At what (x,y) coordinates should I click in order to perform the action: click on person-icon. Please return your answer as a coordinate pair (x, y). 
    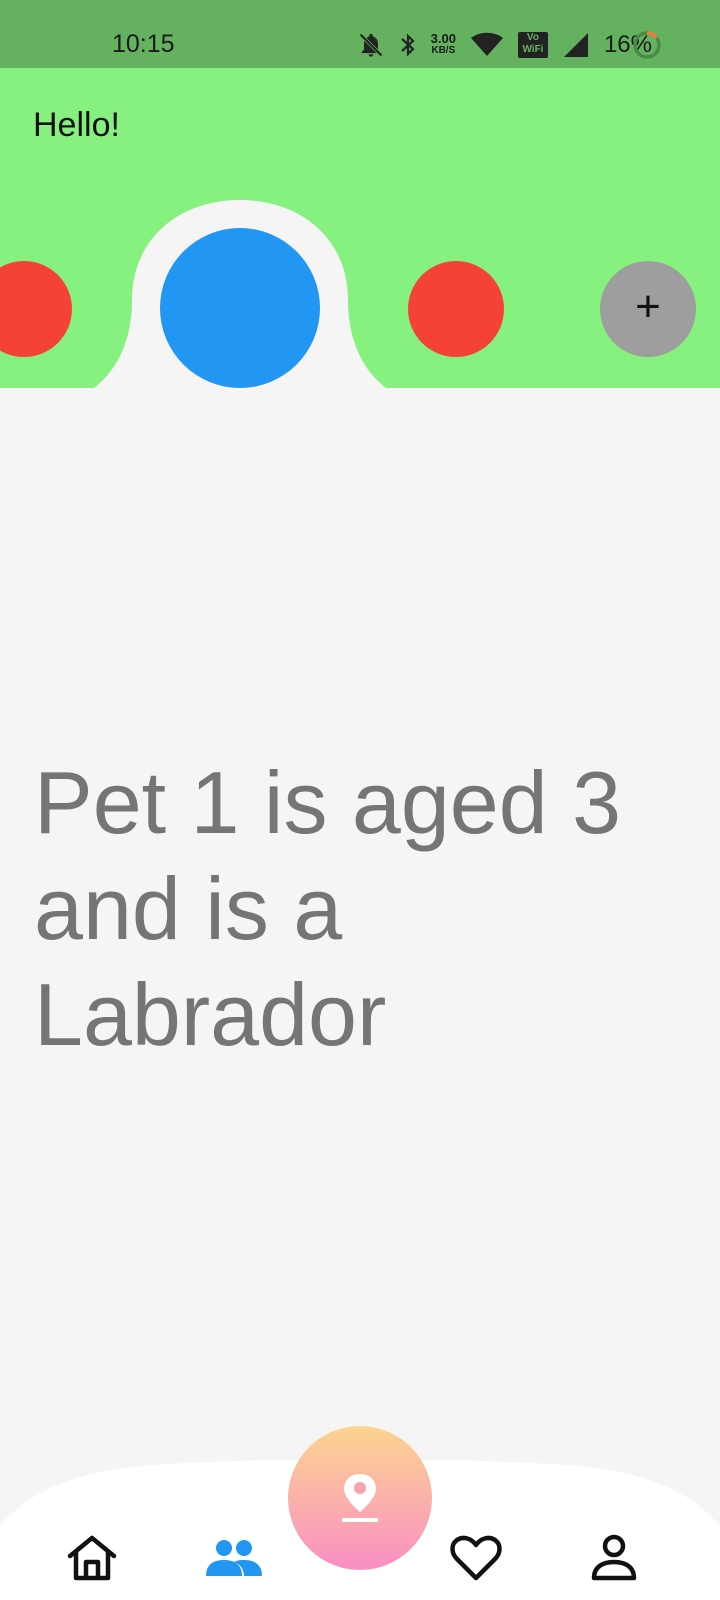
    Looking at the image, I should click on (614, 1557).